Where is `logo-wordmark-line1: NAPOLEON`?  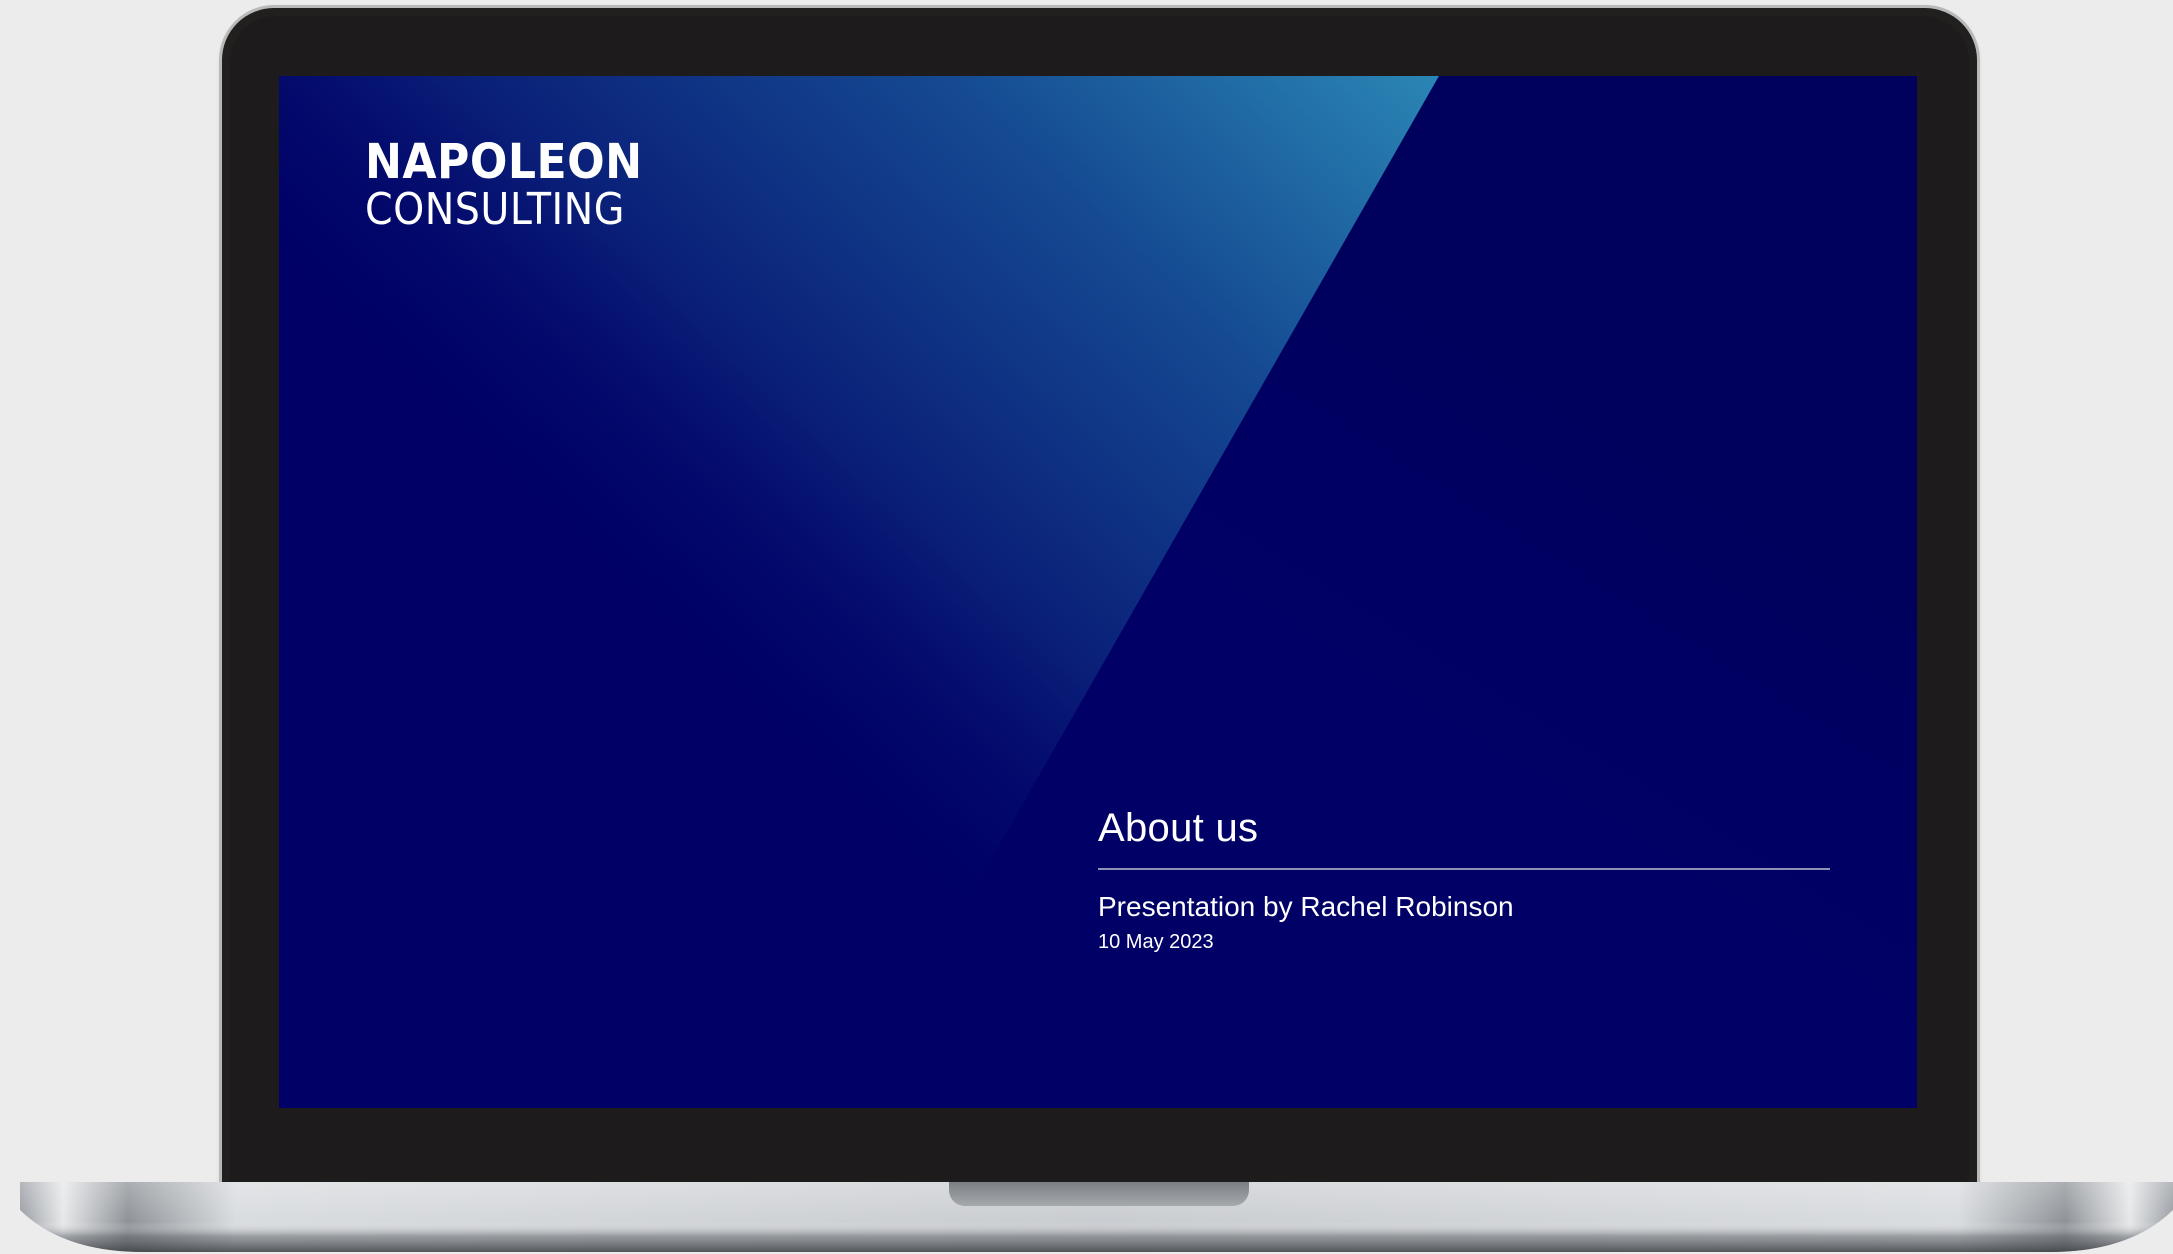 logo-wordmark-line1: NAPOLEON is located at coordinates (504, 162).